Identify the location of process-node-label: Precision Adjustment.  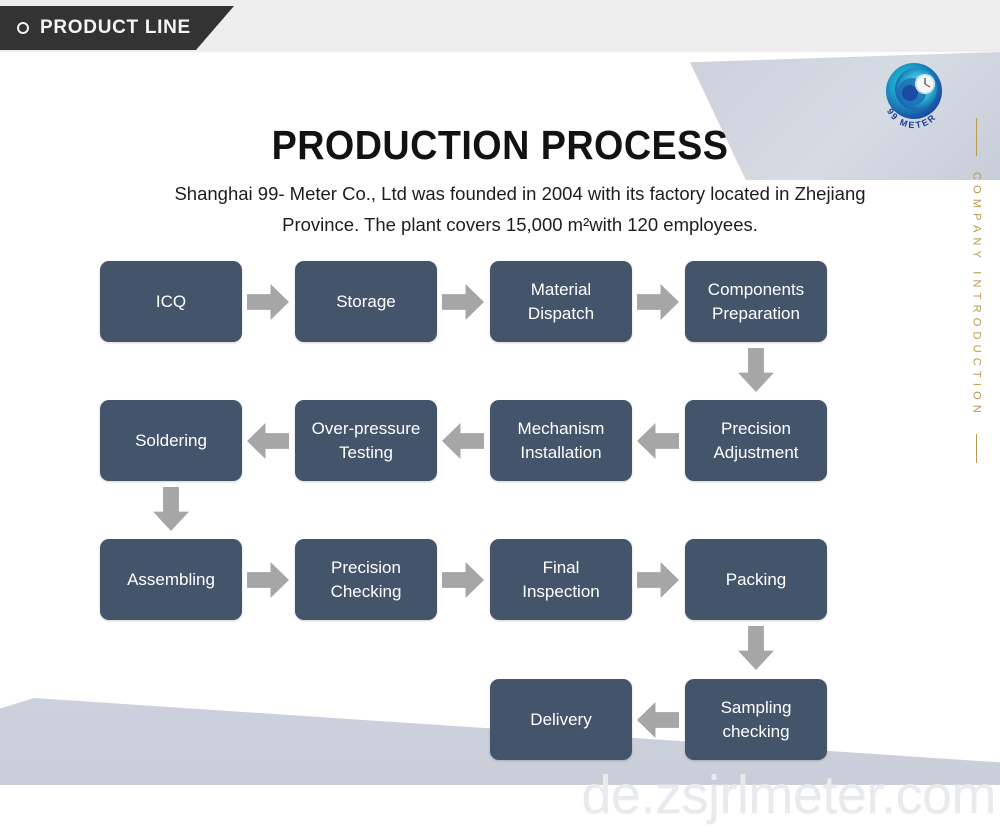
(756, 440).